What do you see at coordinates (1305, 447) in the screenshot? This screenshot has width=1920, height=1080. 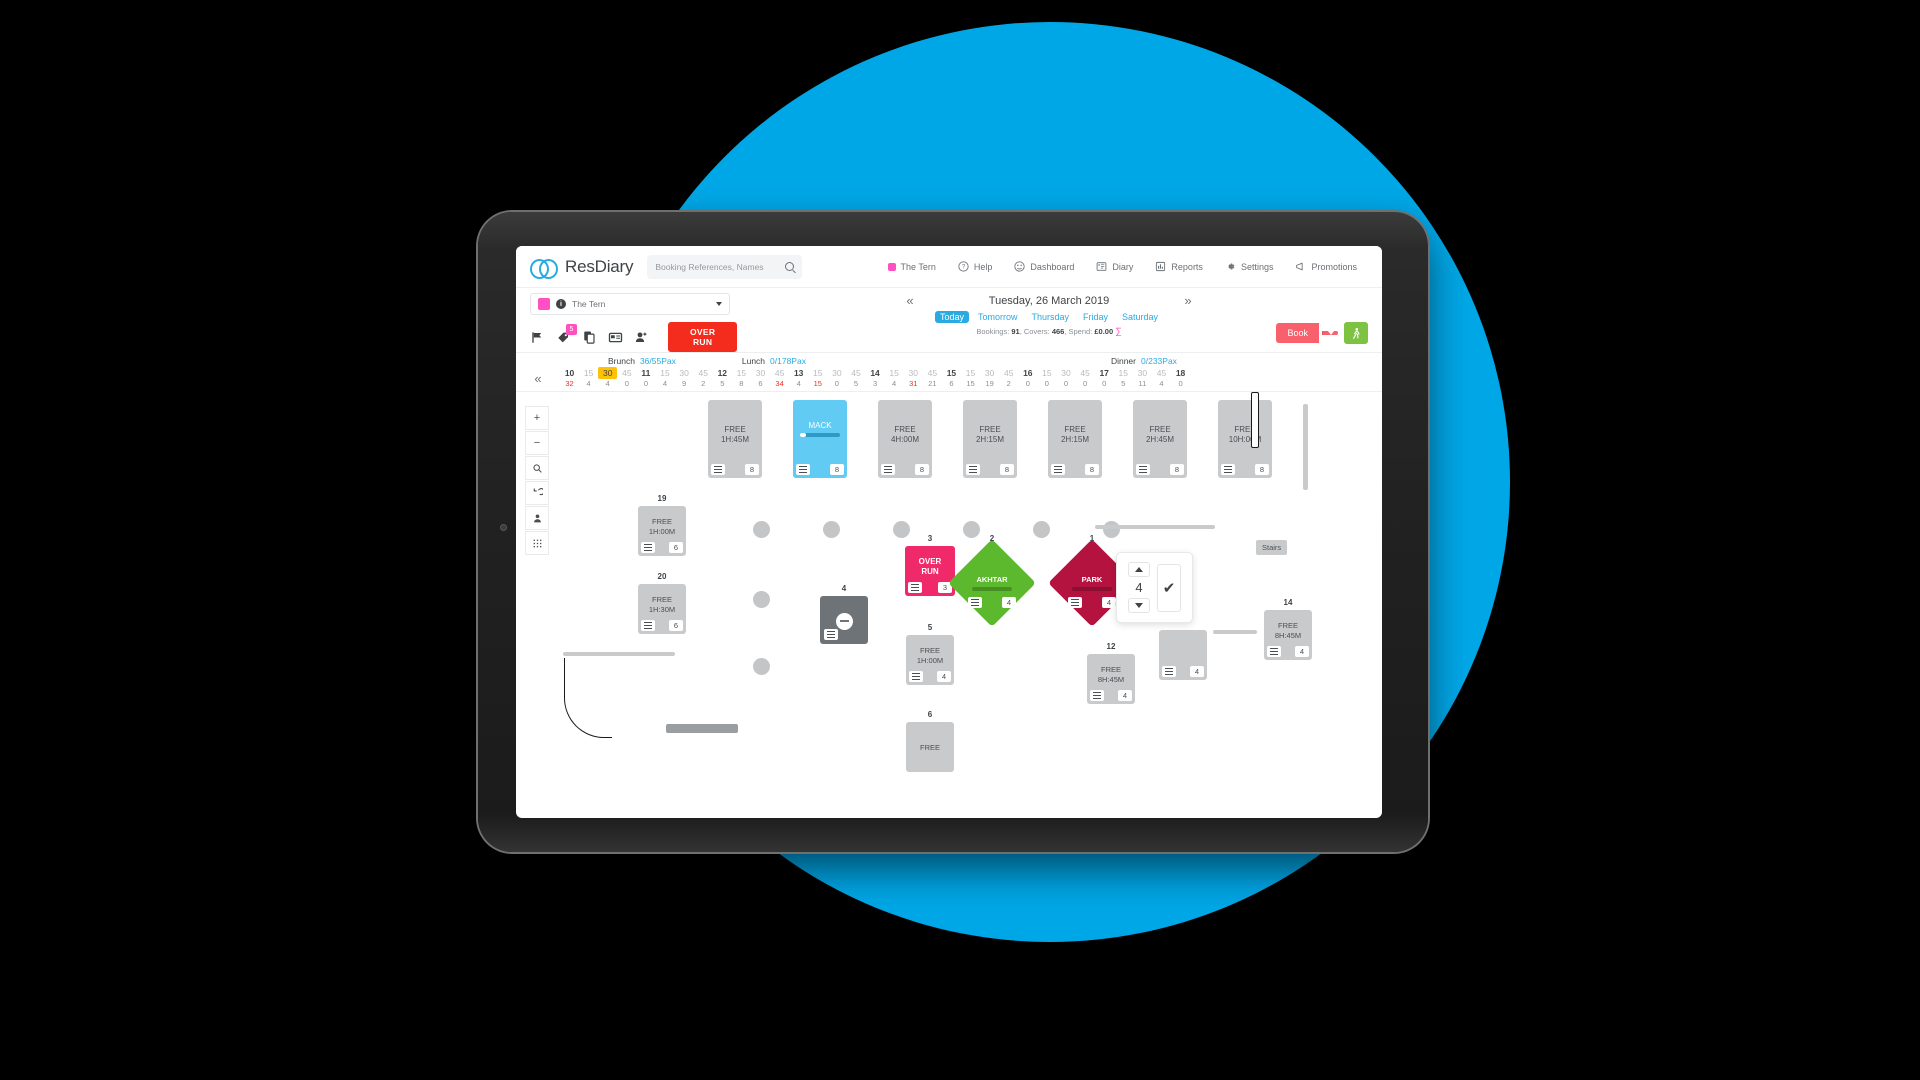 I see `vertical-scrollbar` at bounding box center [1305, 447].